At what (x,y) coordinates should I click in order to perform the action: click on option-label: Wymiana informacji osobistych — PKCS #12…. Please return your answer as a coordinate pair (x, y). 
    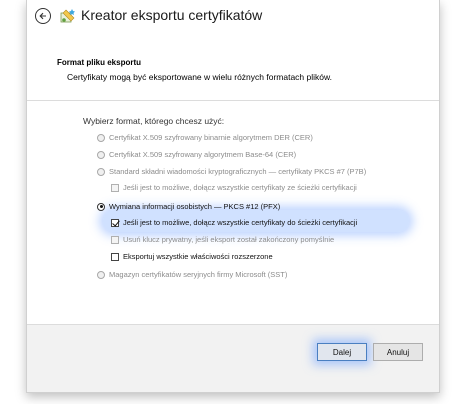
    Looking at the image, I should click on (195, 206).